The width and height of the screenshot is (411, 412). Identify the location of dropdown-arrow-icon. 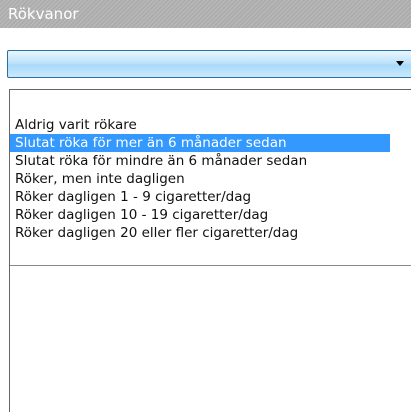
(400, 63).